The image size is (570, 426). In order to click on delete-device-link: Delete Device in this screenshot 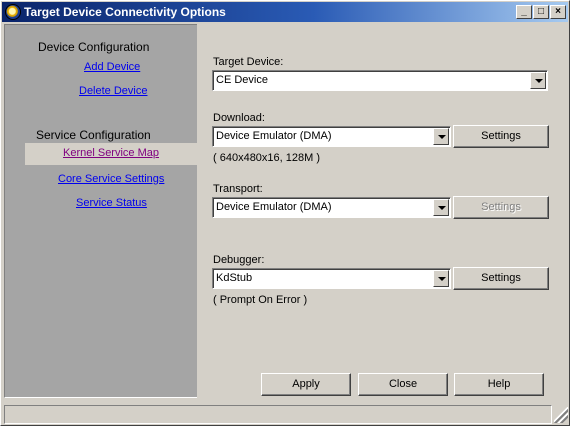, I will do `click(113, 91)`.